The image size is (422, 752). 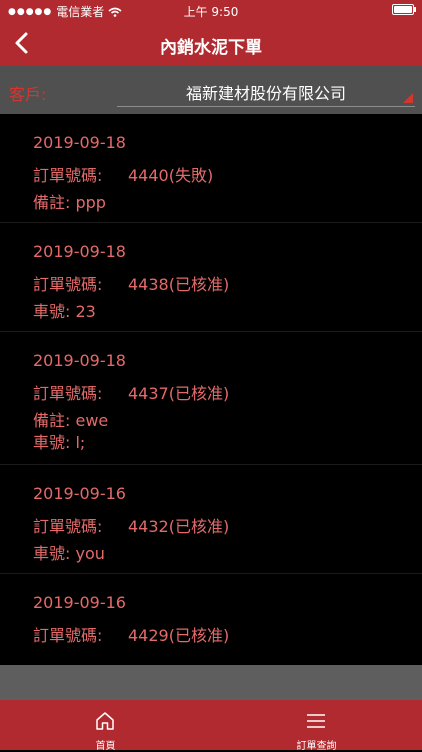 I want to click on customer-select: 福新建材股份有限公司, so click(x=266, y=90).